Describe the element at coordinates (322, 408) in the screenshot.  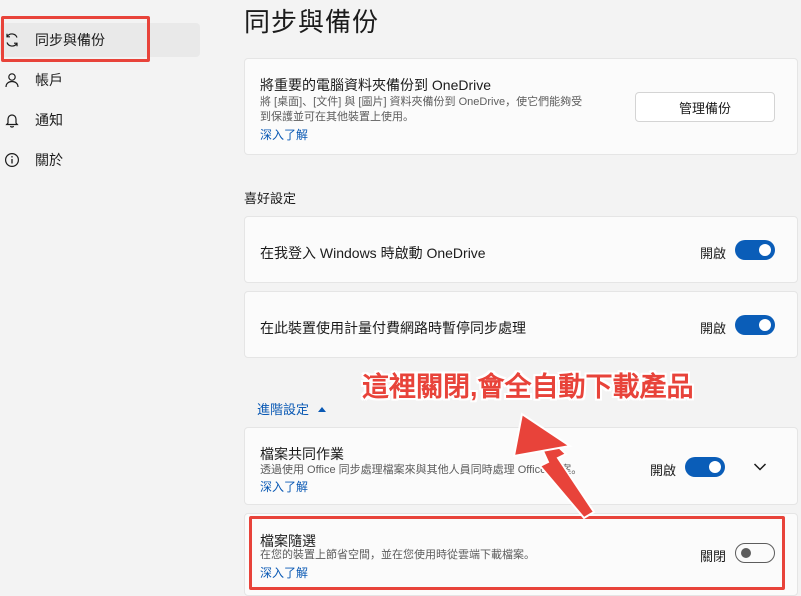
I see `chevron-up-icon` at that location.